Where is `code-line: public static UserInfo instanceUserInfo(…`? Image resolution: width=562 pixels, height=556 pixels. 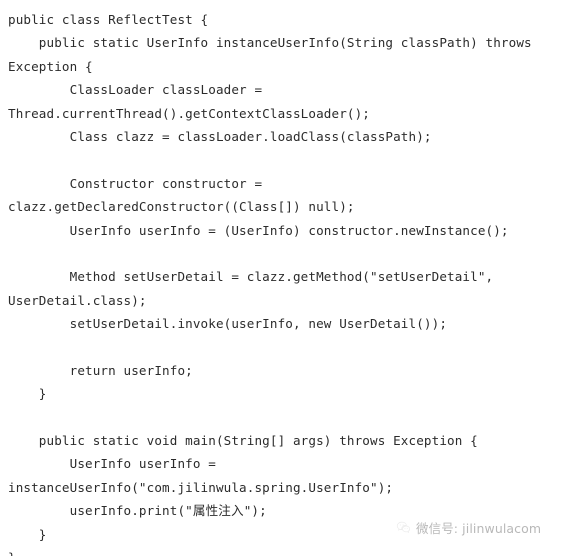 code-line: public static UserInfo instanceUserInfo(… is located at coordinates (270, 43).